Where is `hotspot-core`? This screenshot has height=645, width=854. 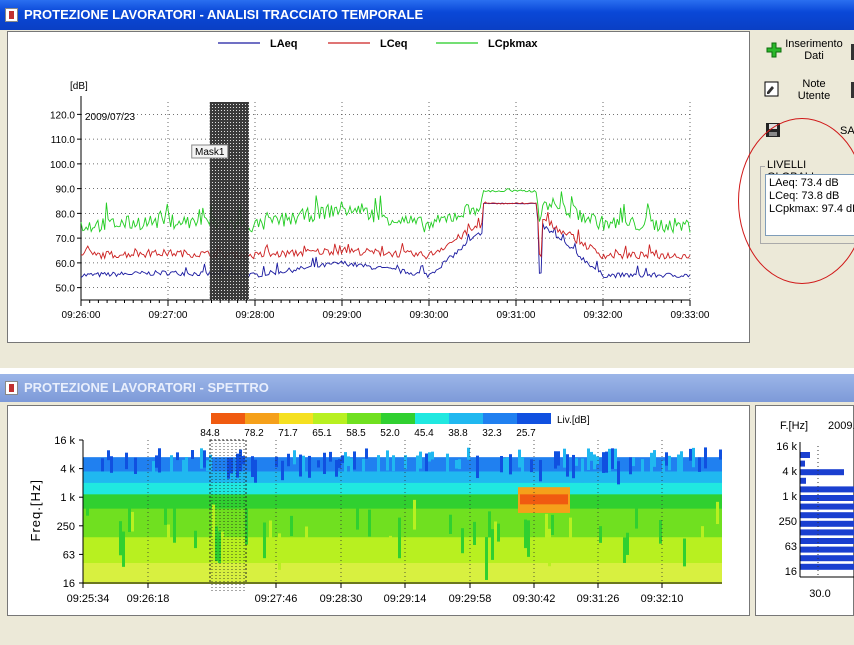 hotspot-core is located at coordinates (544, 499).